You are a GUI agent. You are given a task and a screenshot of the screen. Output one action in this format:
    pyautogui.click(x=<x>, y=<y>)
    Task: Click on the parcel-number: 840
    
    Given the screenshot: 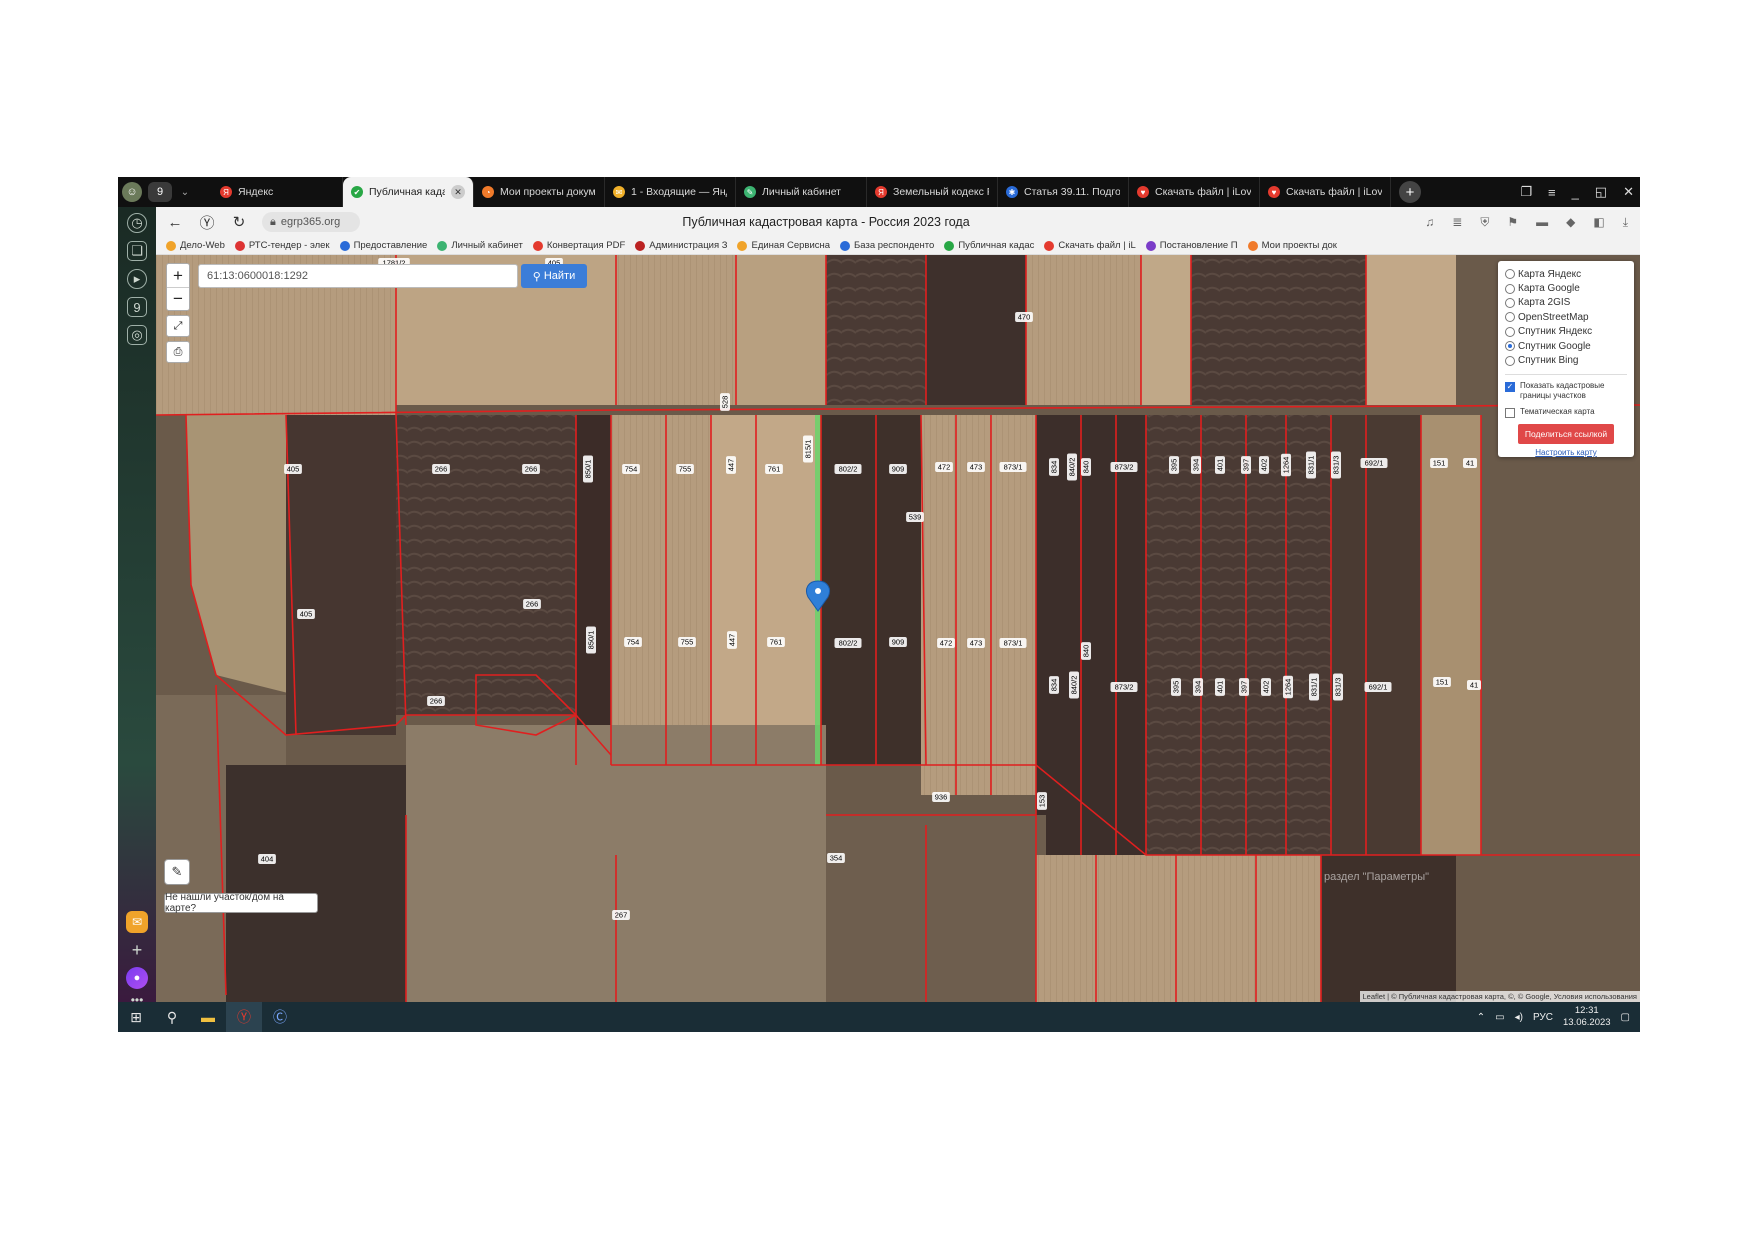 What is the action you would take?
    pyautogui.click(x=1086, y=467)
    